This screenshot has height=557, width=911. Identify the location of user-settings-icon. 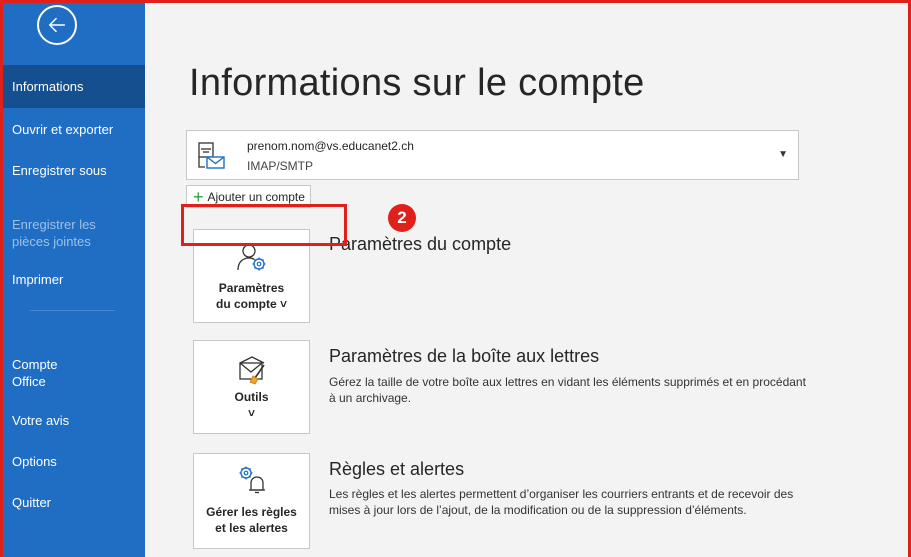
(251, 257).